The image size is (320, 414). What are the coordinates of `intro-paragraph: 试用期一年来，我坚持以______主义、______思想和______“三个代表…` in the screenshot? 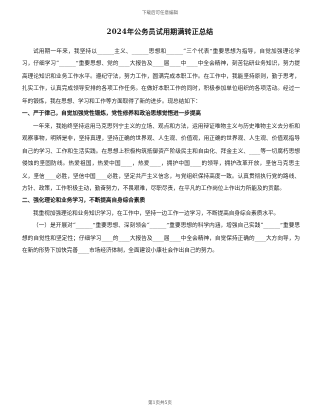 It's located at (161, 77).